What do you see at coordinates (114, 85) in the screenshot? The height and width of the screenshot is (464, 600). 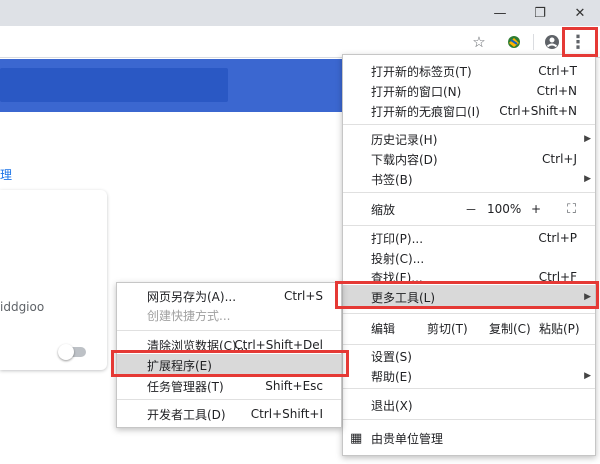 I see `search-bar` at bounding box center [114, 85].